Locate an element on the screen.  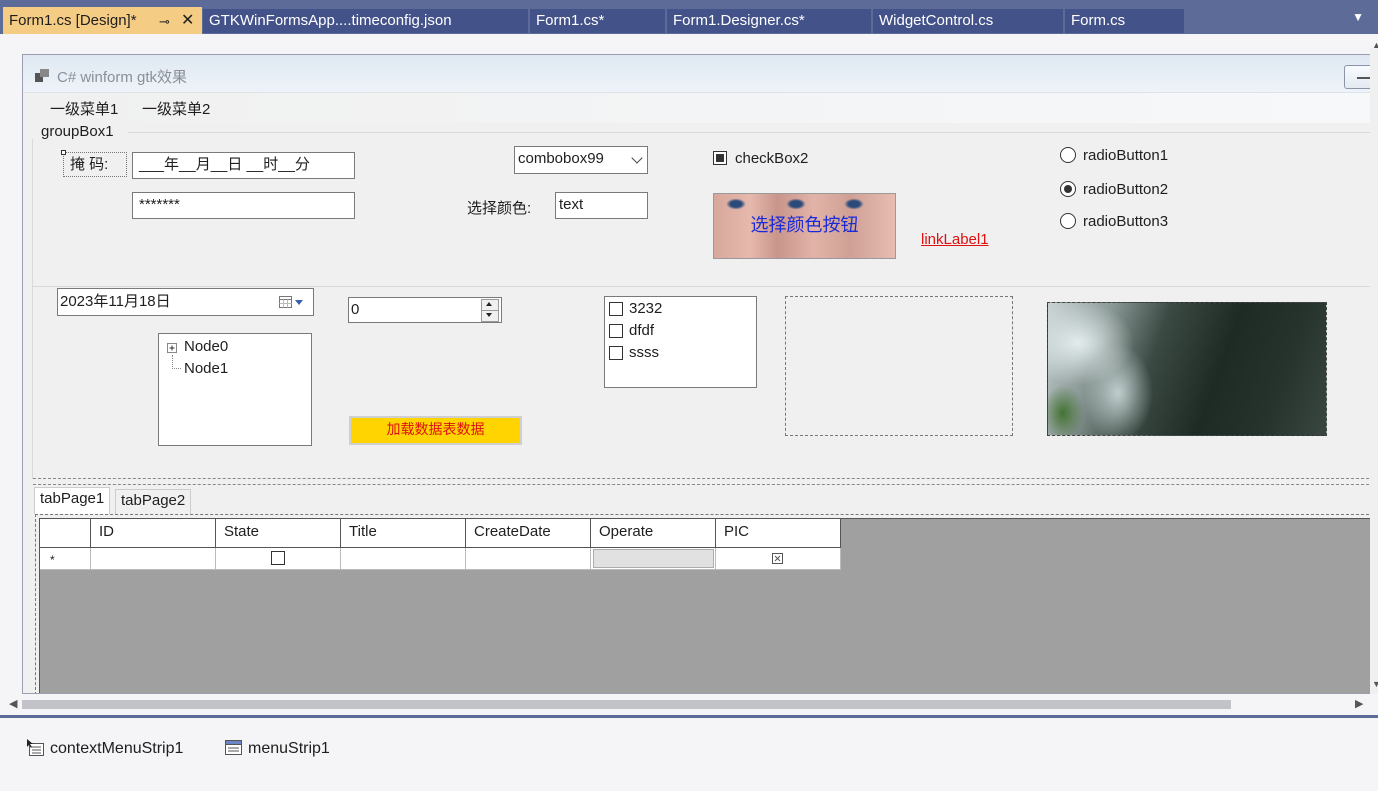
checkbox2-label: checkBox2 is located at coordinates (771, 158).